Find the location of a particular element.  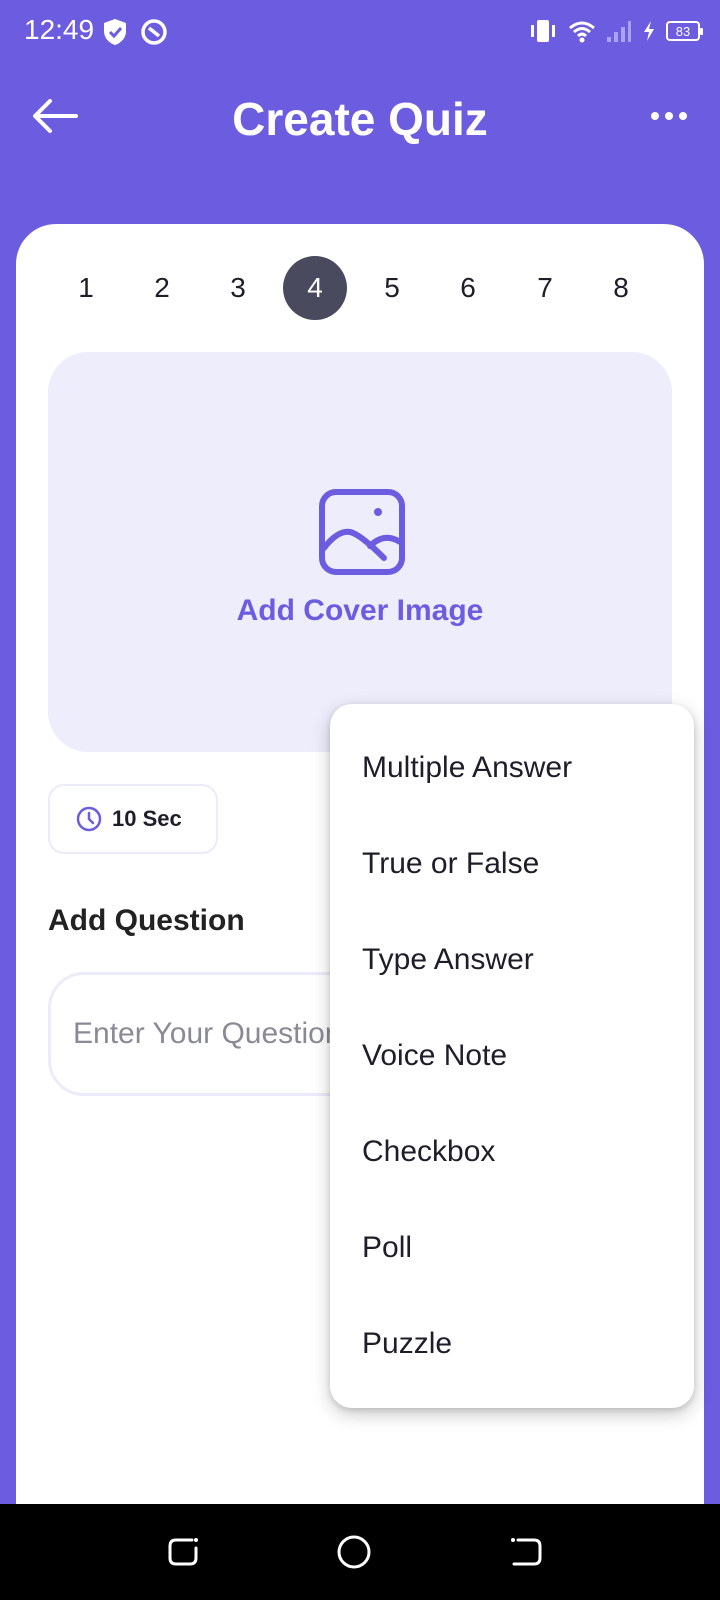

question-number-strip: 1 2 3 4 5 6 7 8 is located at coordinates (360, 288).